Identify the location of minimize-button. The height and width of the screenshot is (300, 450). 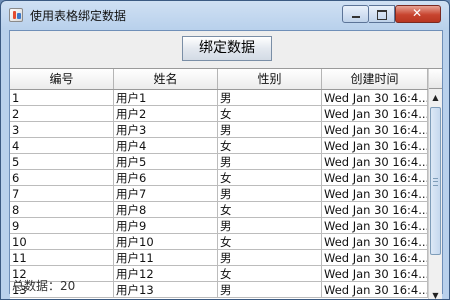
(355, 14).